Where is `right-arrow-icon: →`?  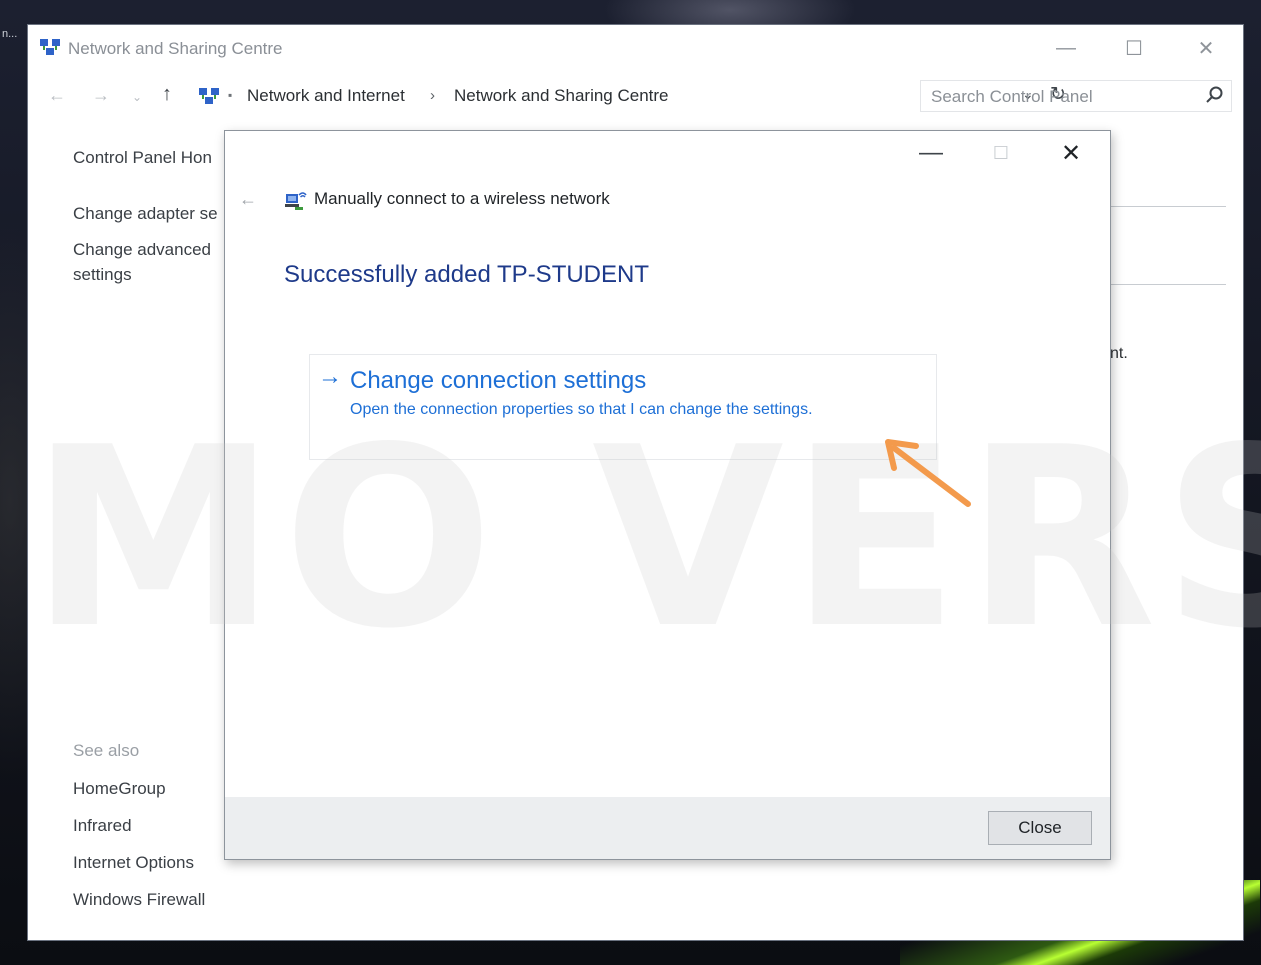 right-arrow-icon: → is located at coordinates (330, 376).